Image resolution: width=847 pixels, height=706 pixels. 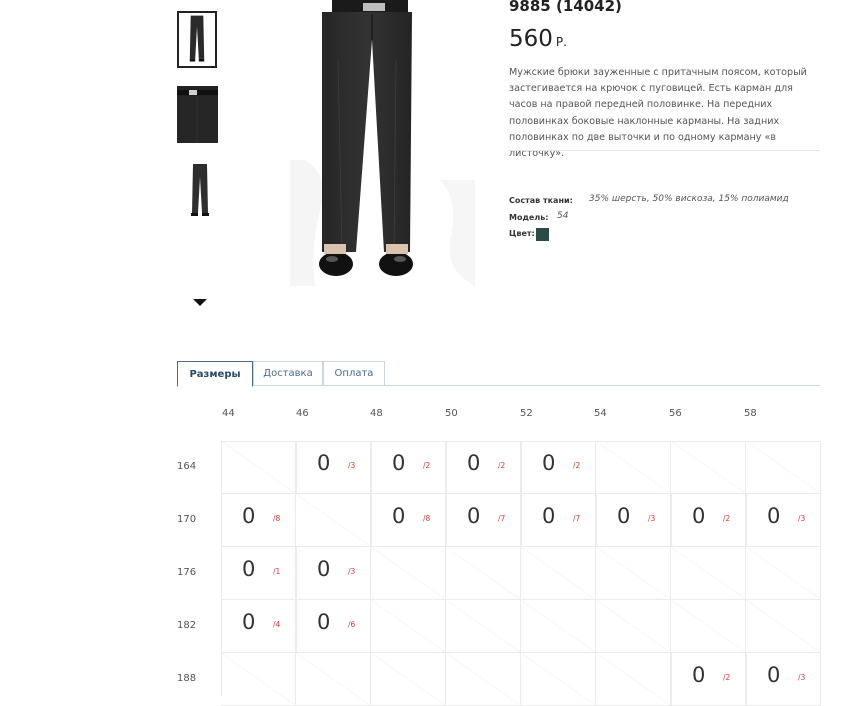 What do you see at coordinates (277, 571) in the screenshot?
I see `size-stock-count: /1` at bounding box center [277, 571].